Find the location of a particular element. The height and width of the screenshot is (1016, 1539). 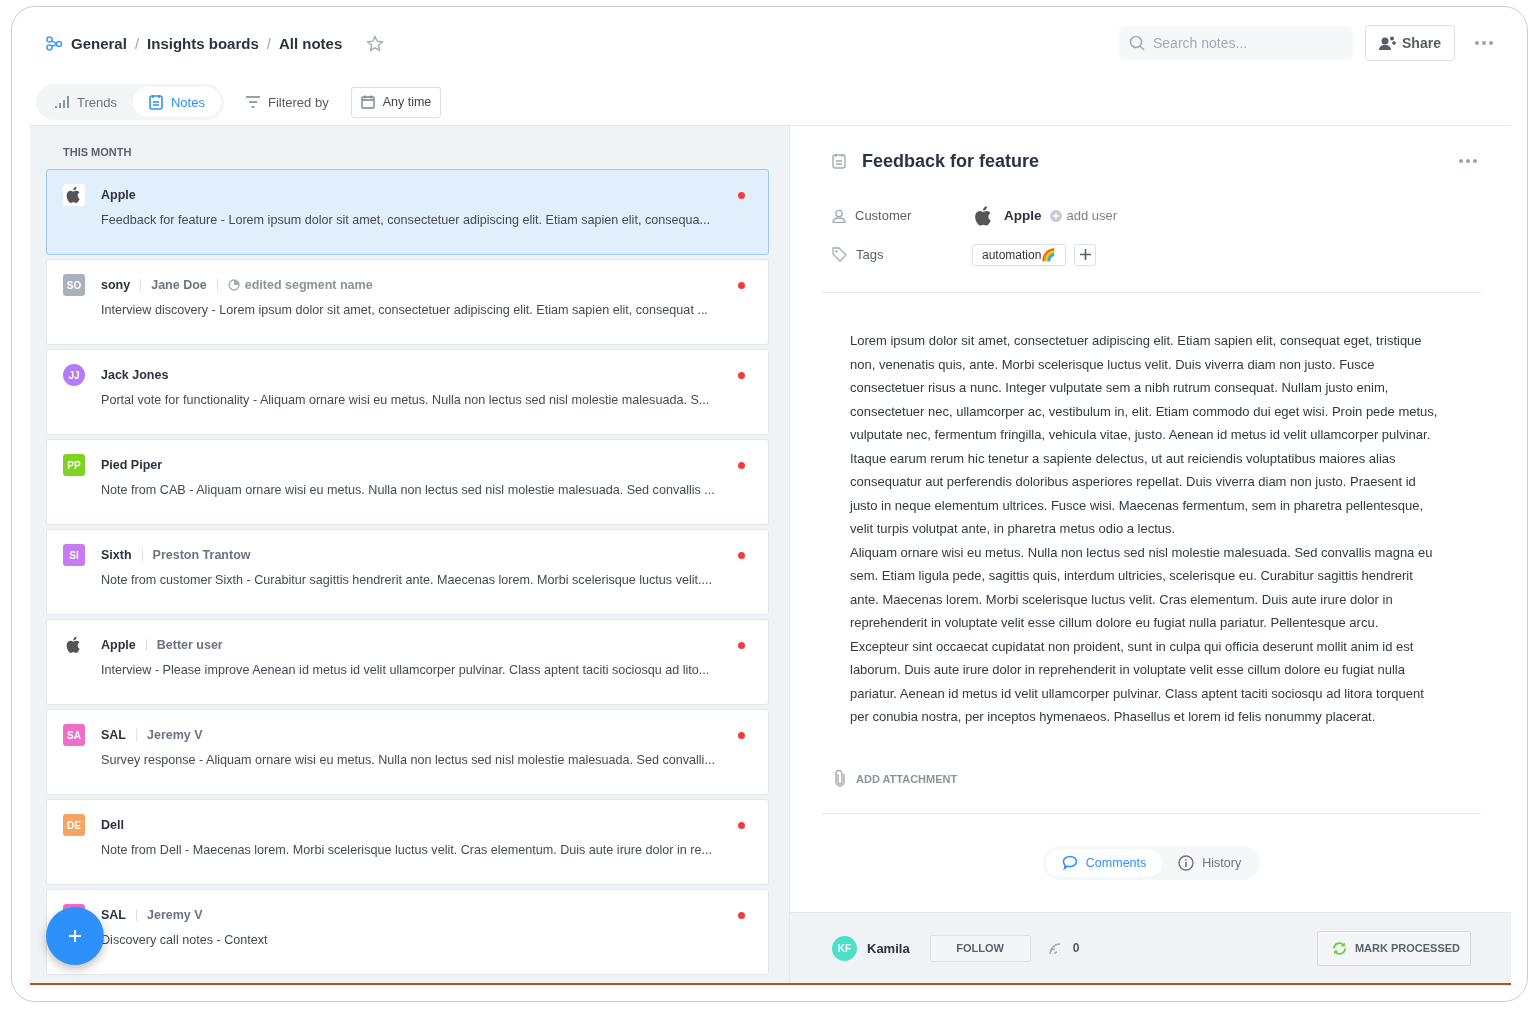

tag: automation🌈 is located at coordinates (1019, 254).